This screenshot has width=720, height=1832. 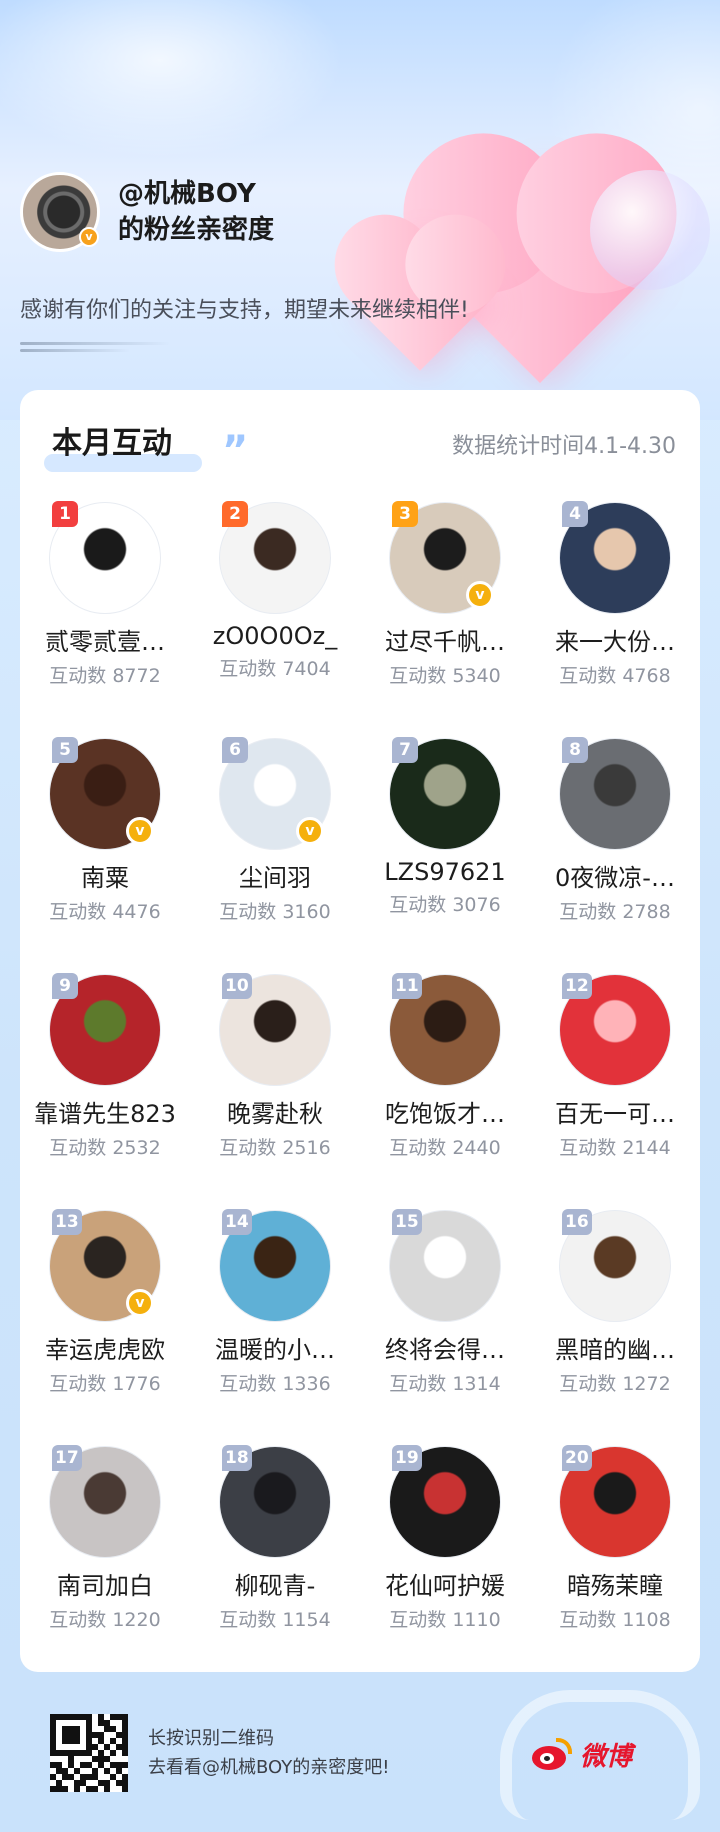 I want to click on fan-item: 2 zO0O0Oz_ 互动数 7404, so click(x=275, y=591).